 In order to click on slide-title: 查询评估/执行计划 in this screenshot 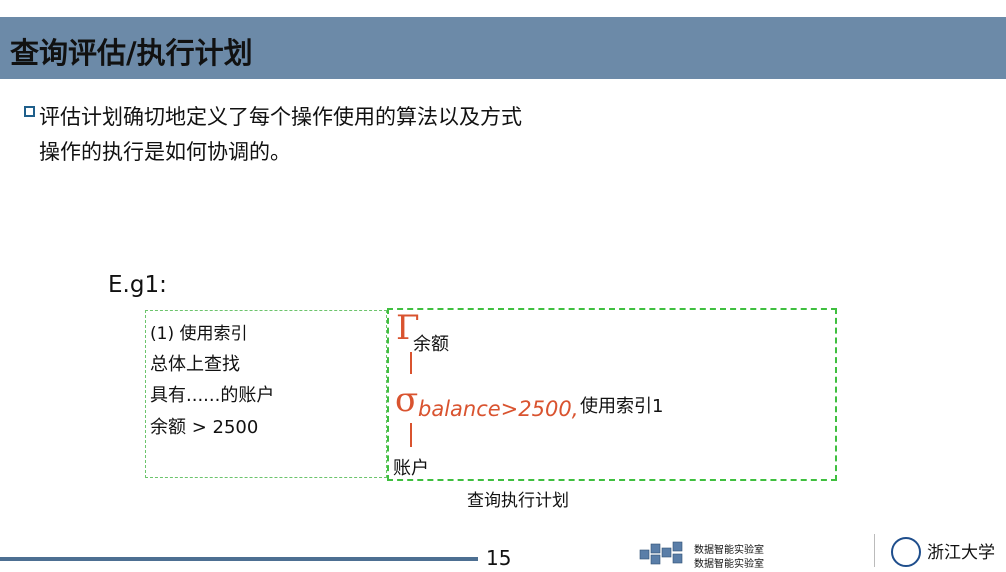, I will do `click(131, 53)`.